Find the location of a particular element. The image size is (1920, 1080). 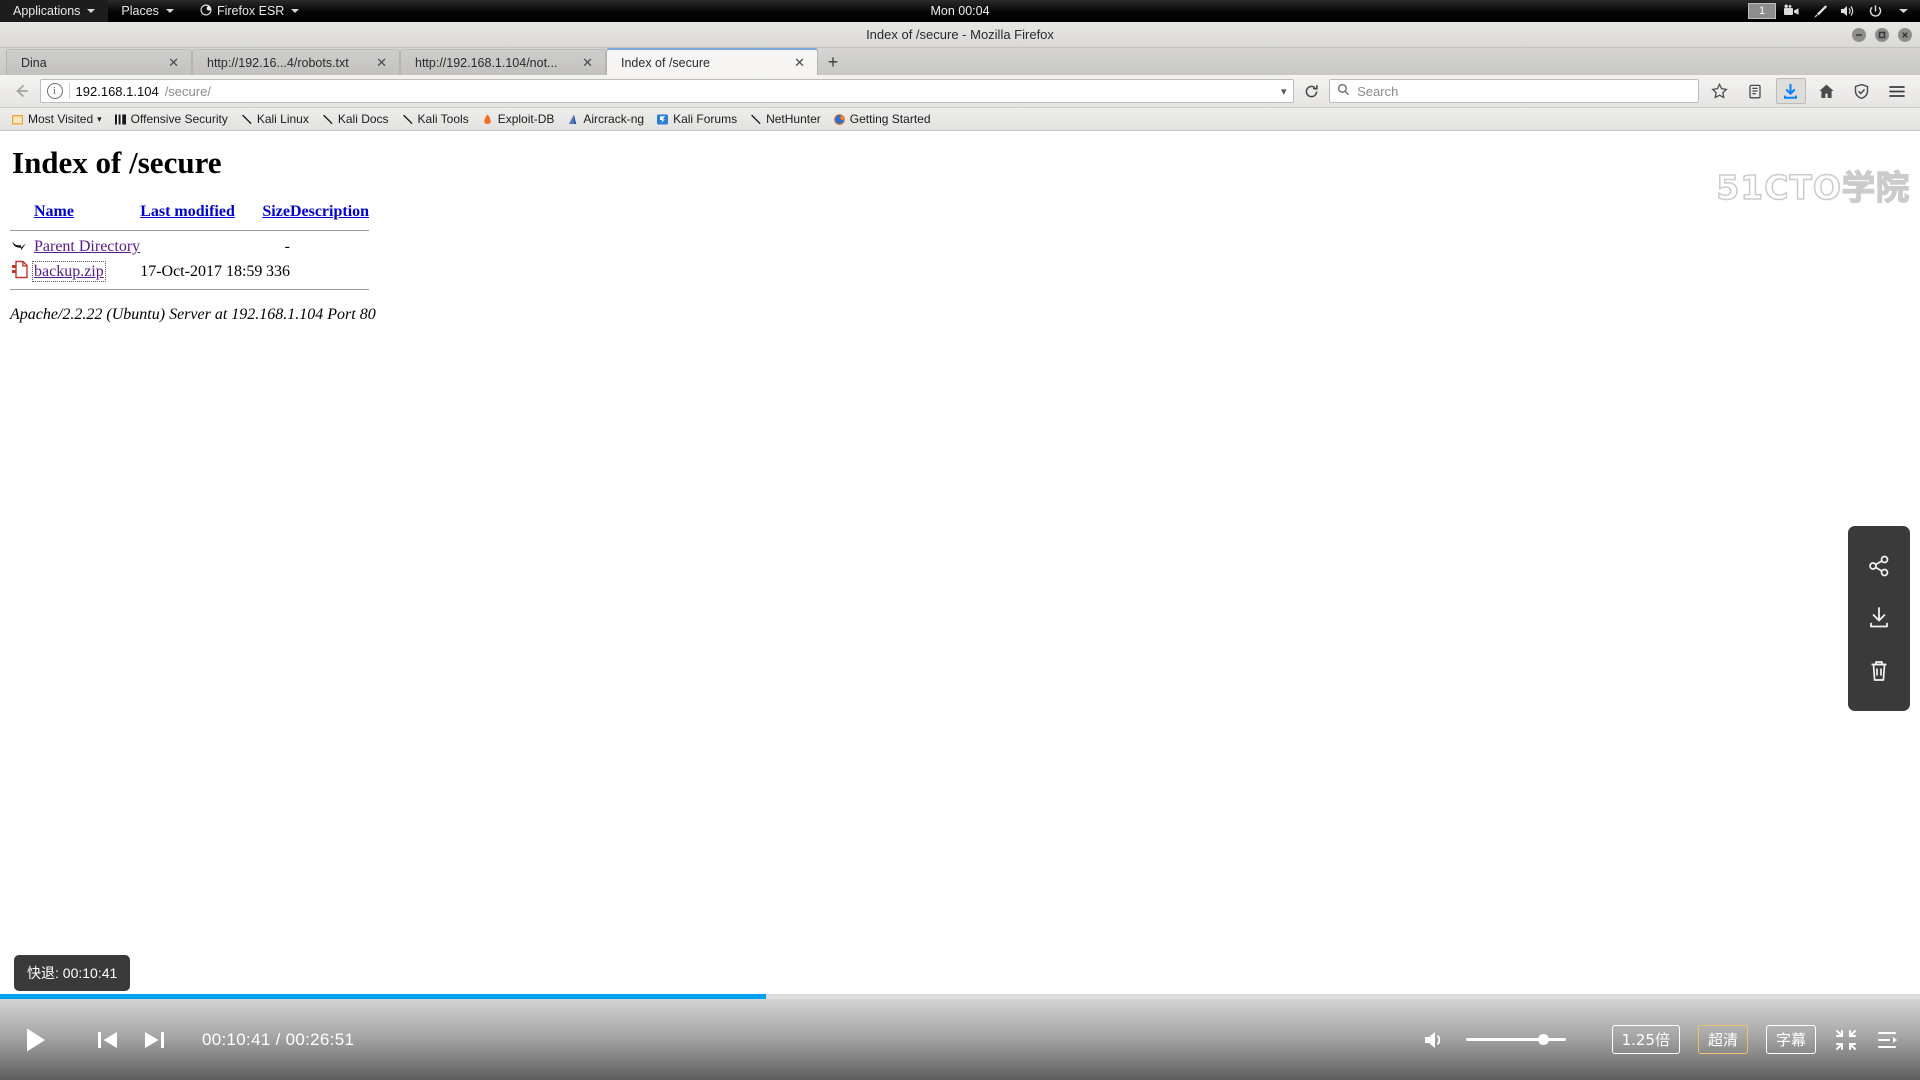

tab-index-of-secure: Index of /secure ✕ is located at coordinates (712, 61).